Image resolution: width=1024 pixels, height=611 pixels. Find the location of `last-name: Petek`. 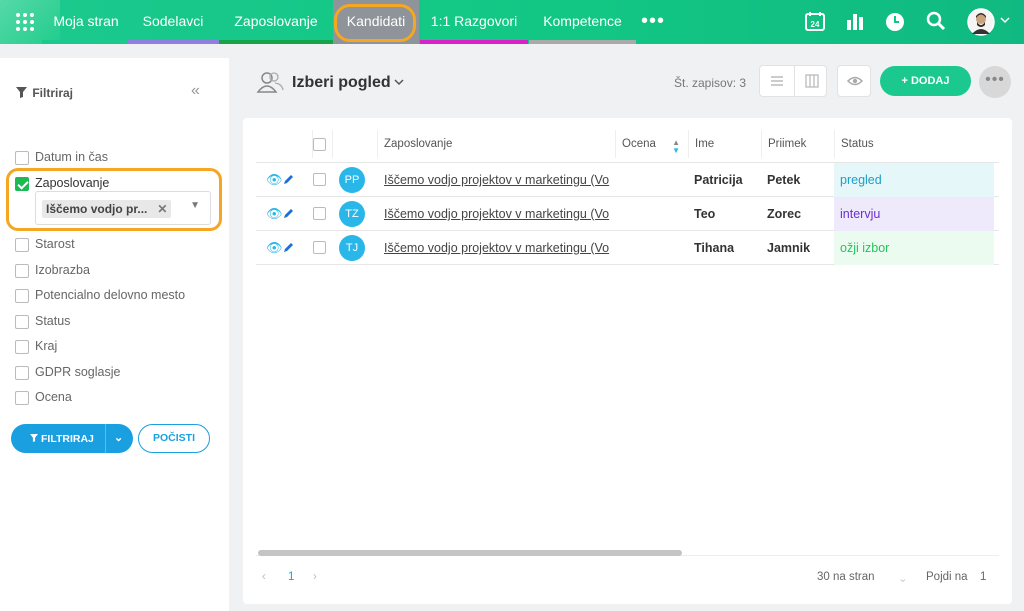

last-name: Petek is located at coordinates (784, 180).